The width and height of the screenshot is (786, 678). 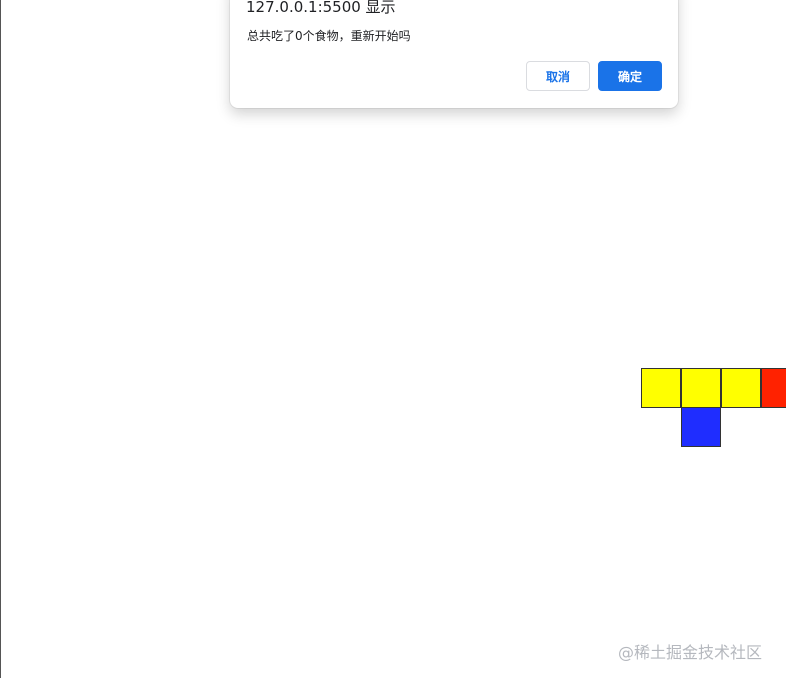 What do you see at coordinates (630, 76) in the screenshot?
I see `confirm-button: 确定` at bounding box center [630, 76].